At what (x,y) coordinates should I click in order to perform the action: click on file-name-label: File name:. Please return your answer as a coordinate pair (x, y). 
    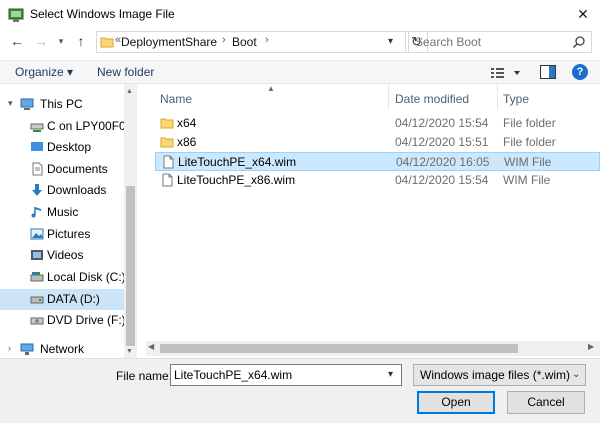
    Looking at the image, I should click on (144, 376).